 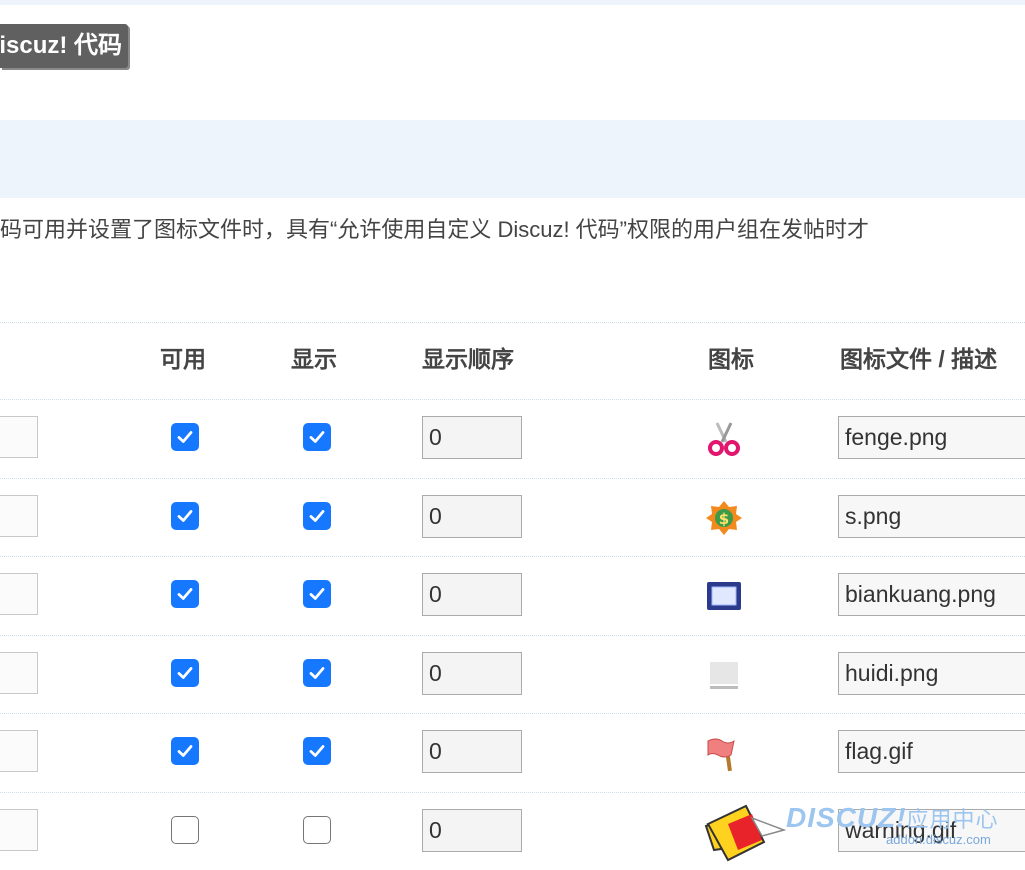 I want to click on col-header-icon: 图标, so click(x=731, y=359).